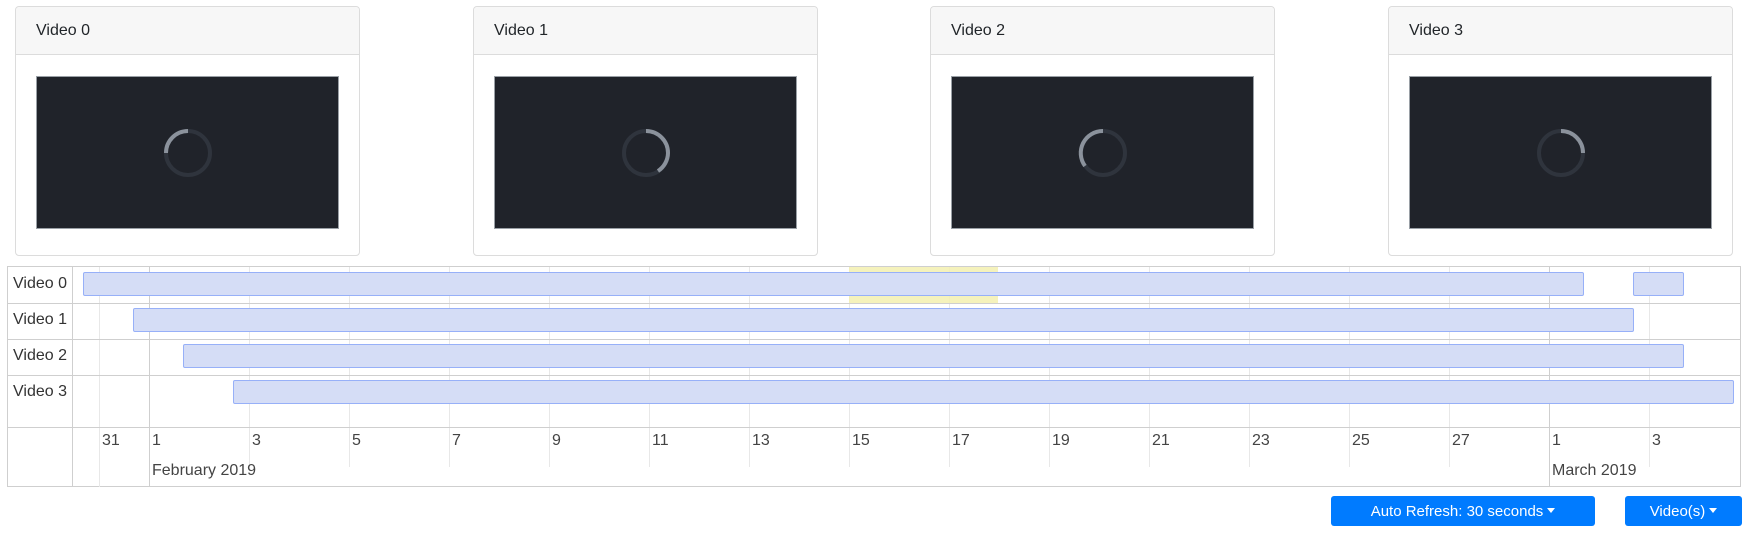 The image size is (1748, 539). Describe the element at coordinates (1677, 511) in the screenshot. I see `videos-label: Video(s)` at that location.